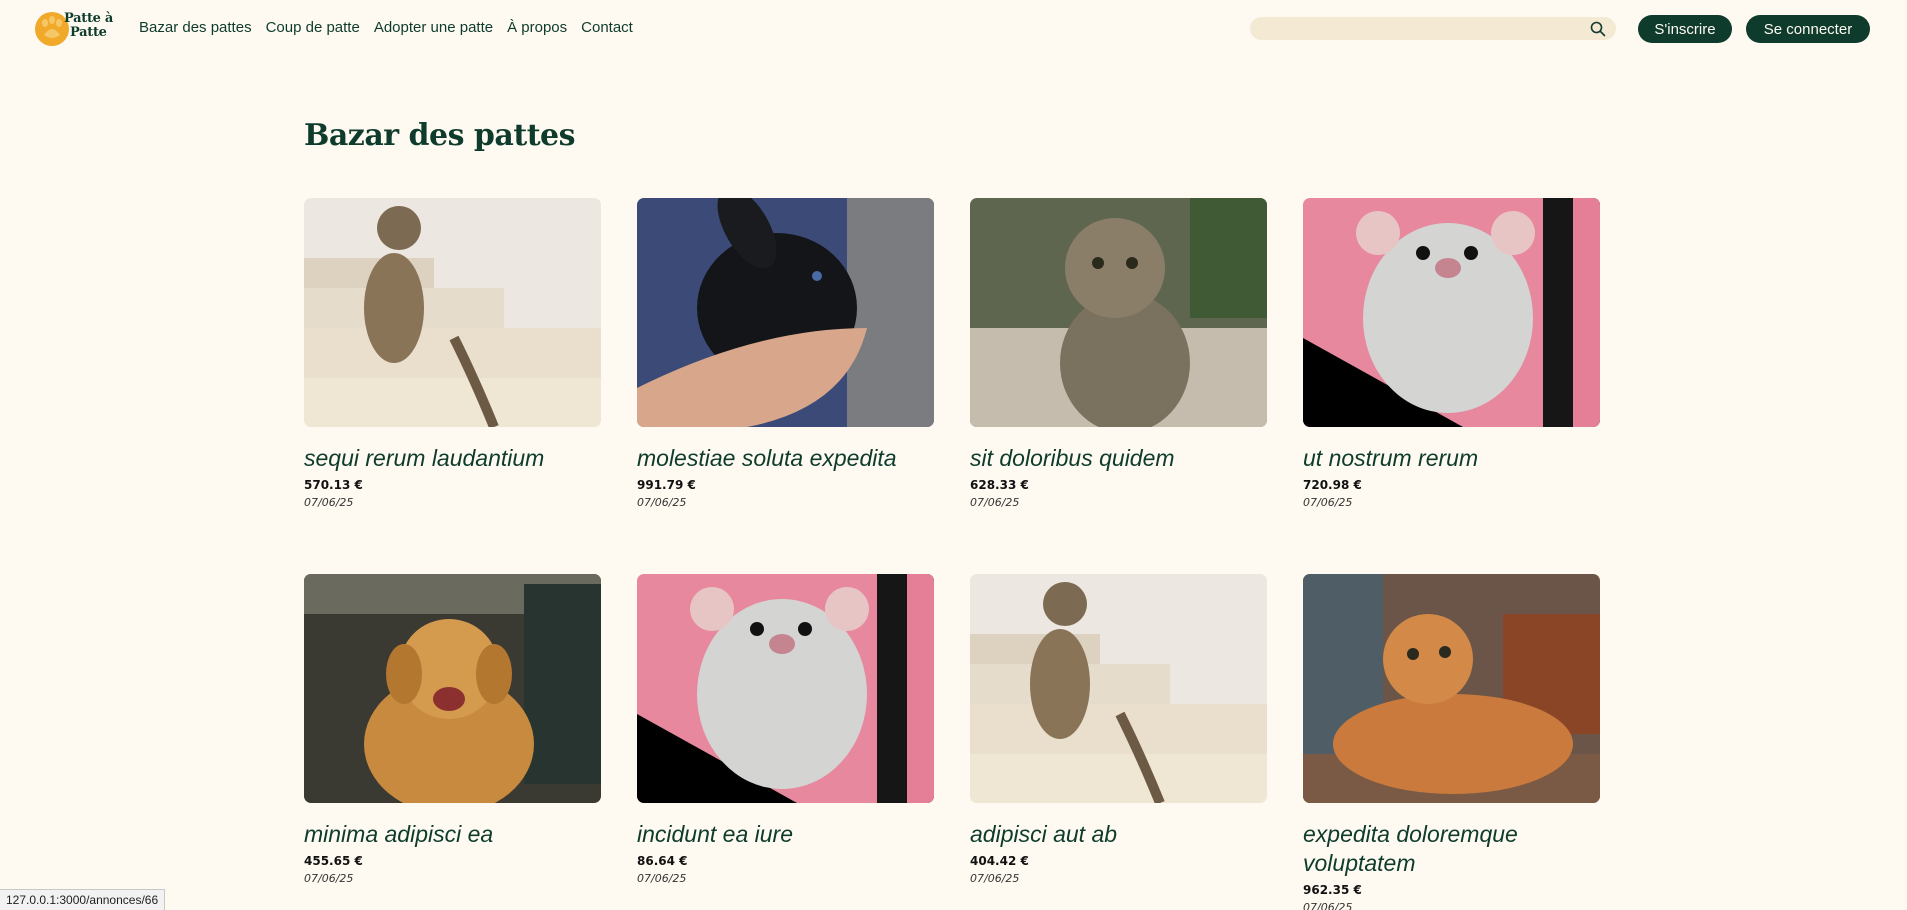 The image size is (1907, 910). I want to click on site-logo: Patte à Patte, so click(77, 29).